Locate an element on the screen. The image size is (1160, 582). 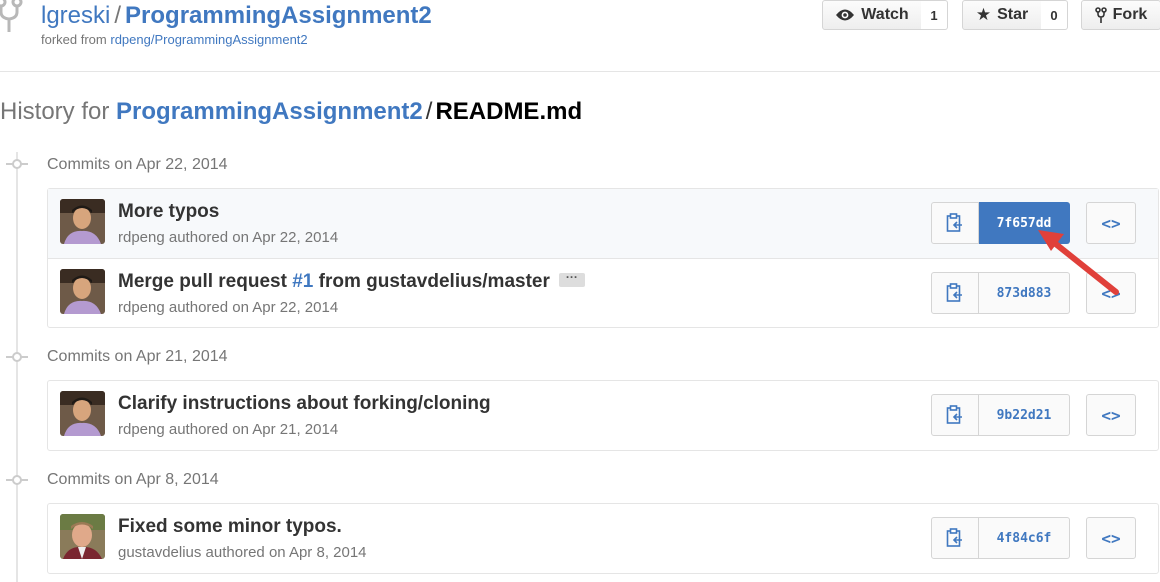
header-divider is located at coordinates (580, 71).